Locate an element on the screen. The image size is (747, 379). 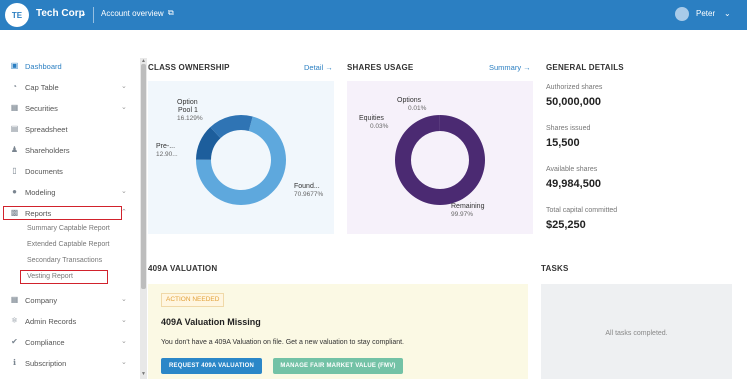
valuation-heading: 409A Valuation Missing is located at coordinates (211, 322).